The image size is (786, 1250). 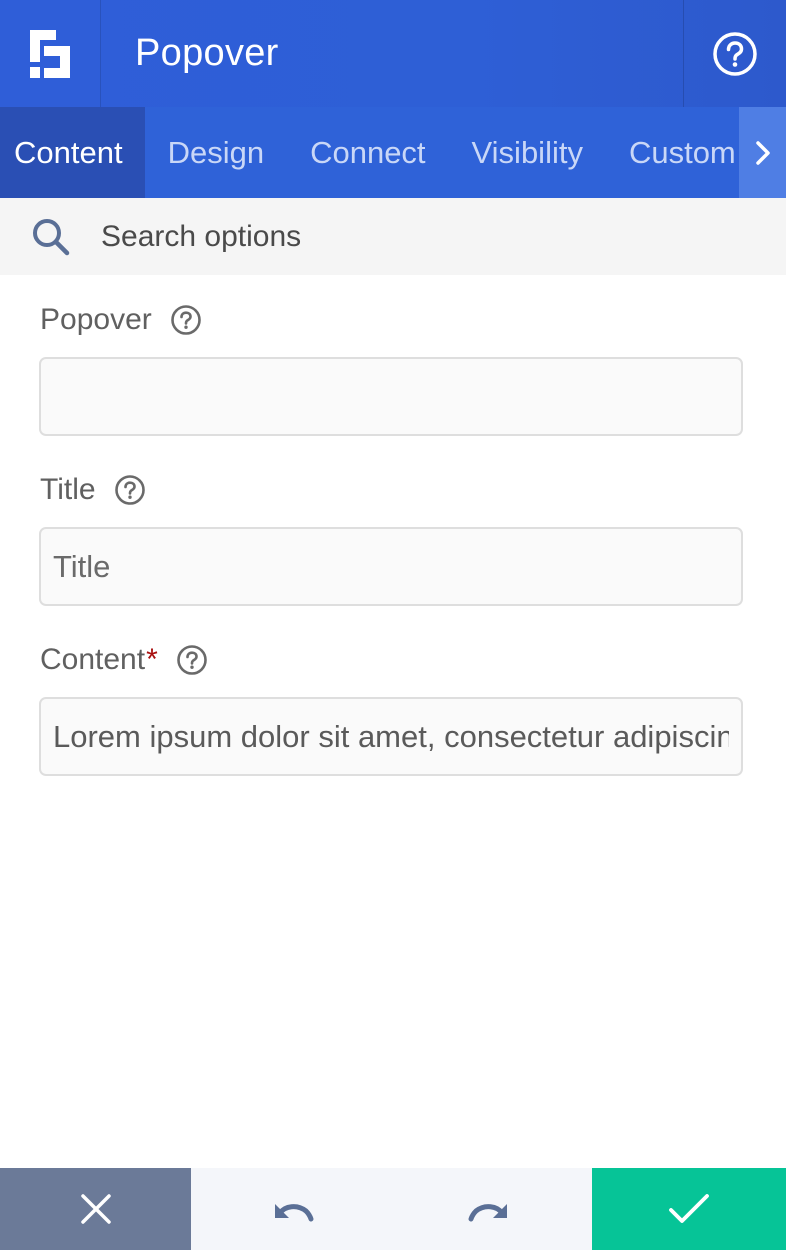 What do you see at coordinates (72, 152) in the screenshot?
I see `tab-content: Content` at bounding box center [72, 152].